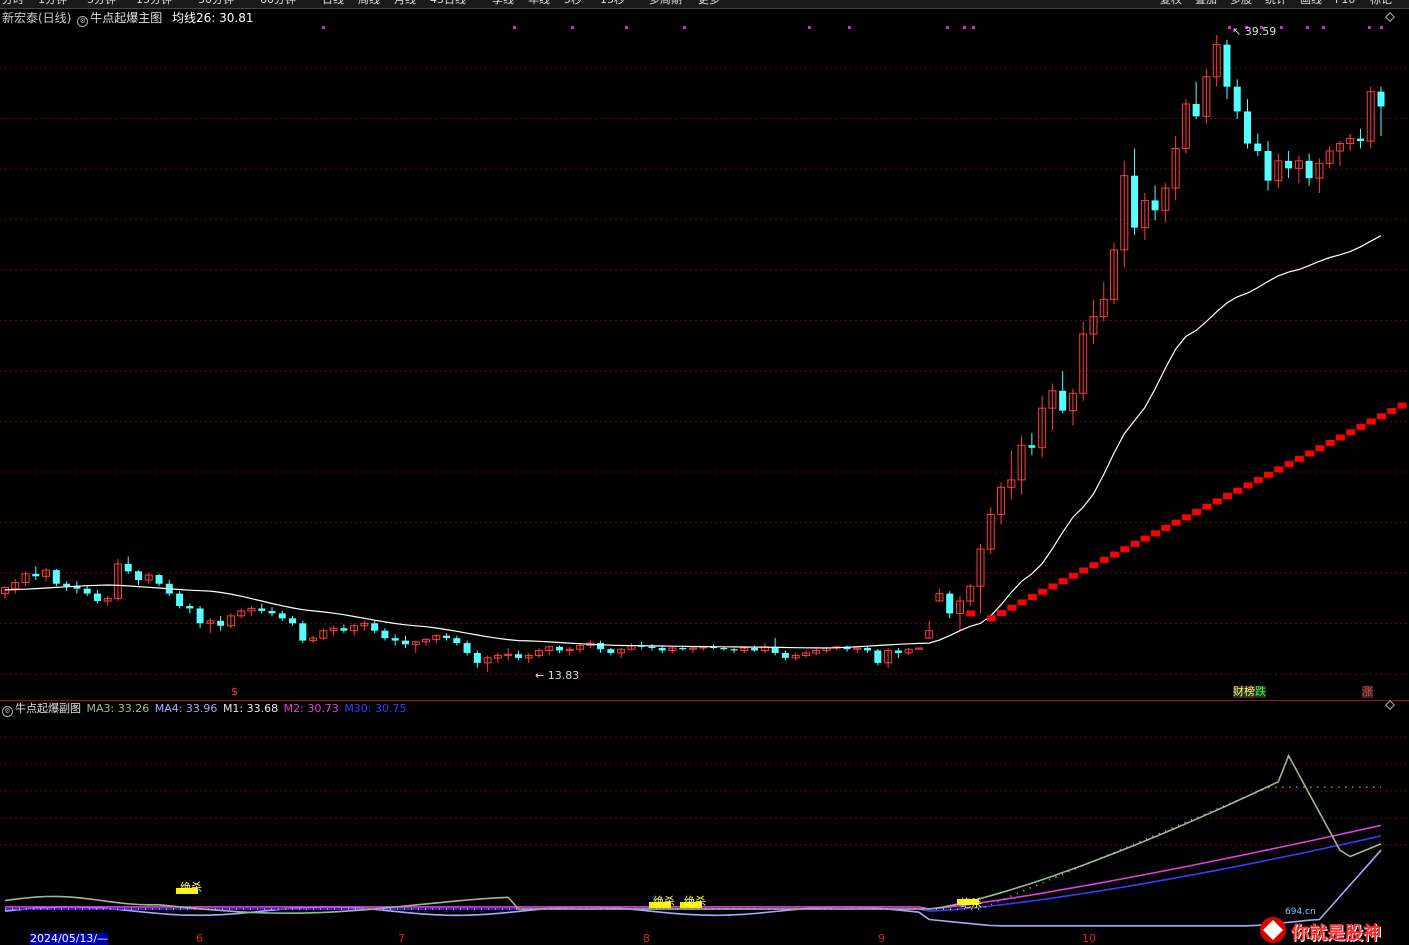 The width and height of the screenshot is (1409, 945). What do you see at coordinates (646, 938) in the screenshot?
I see `month-tick: 8` at bounding box center [646, 938].